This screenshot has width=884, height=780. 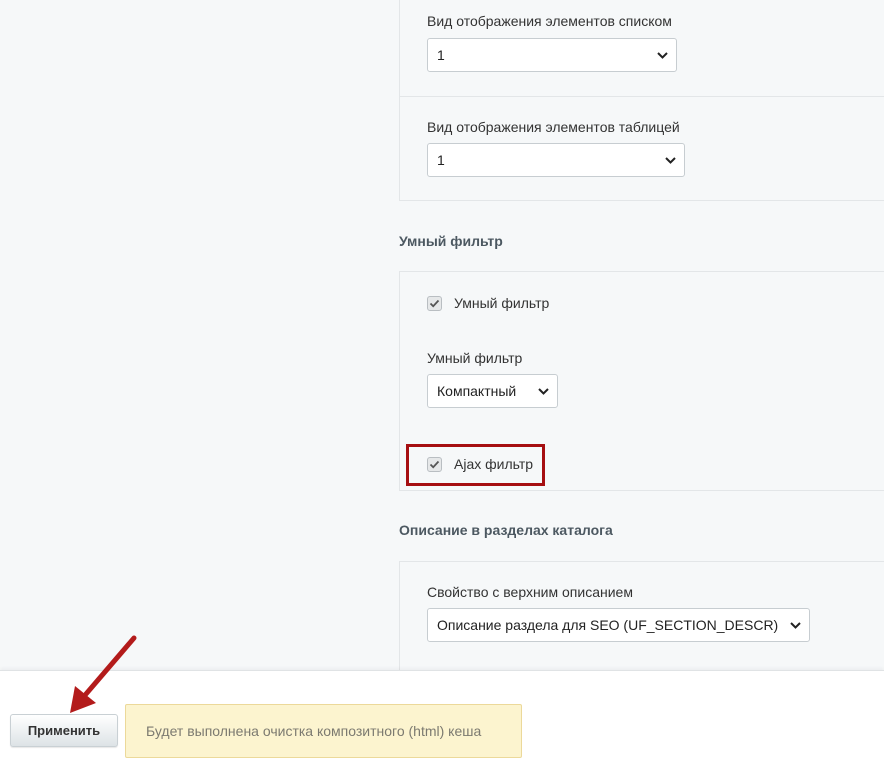 I want to click on annotation-arrow-icon, so click(x=103, y=674).